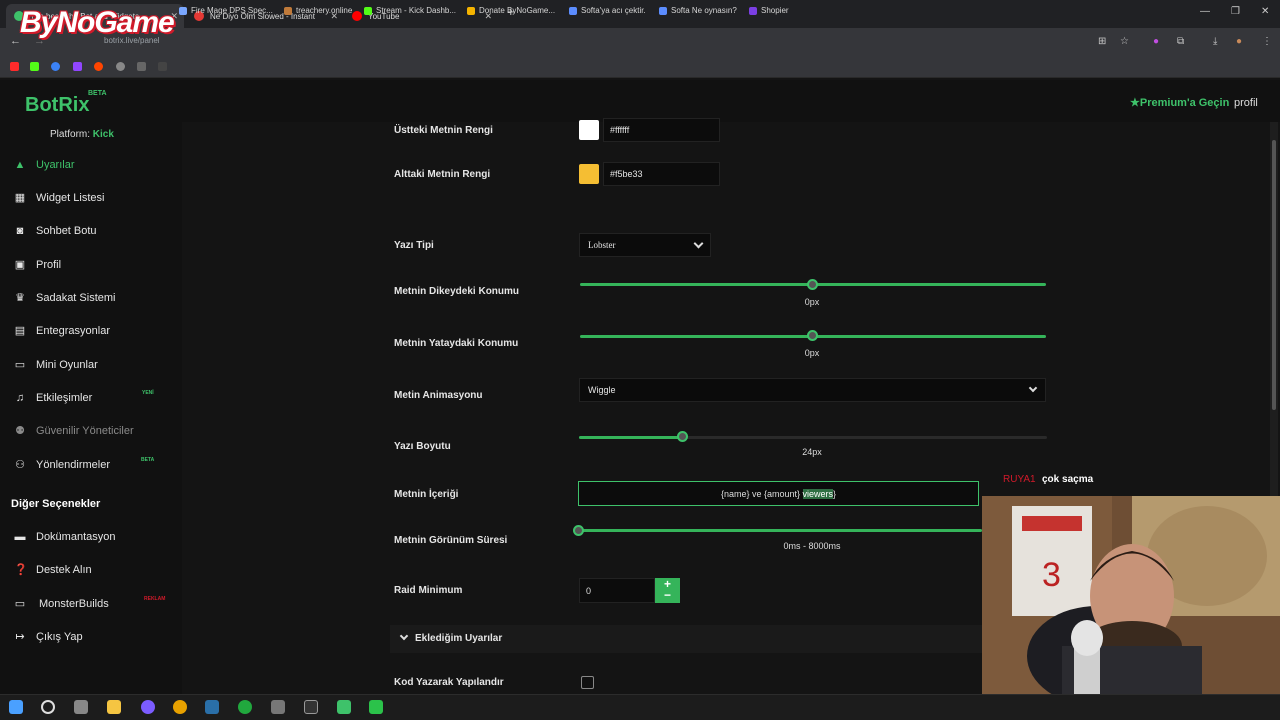 The width and height of the screenshot is (1280, 720). What do you see at coordinates (114, 707) in the screenshot?
I see `file-explorer-icon` at bounding box center [114, 707].